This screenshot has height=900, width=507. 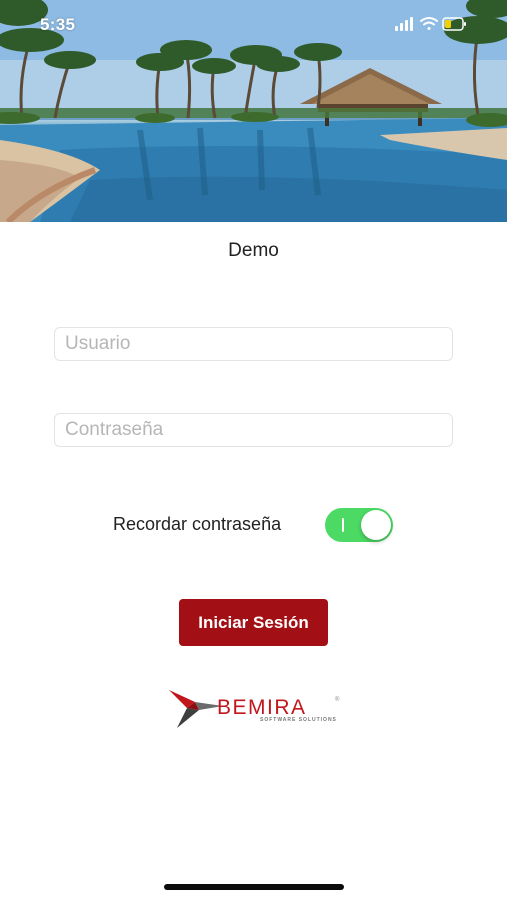 I want to click on battery-icon, so click(x=454, y=24).